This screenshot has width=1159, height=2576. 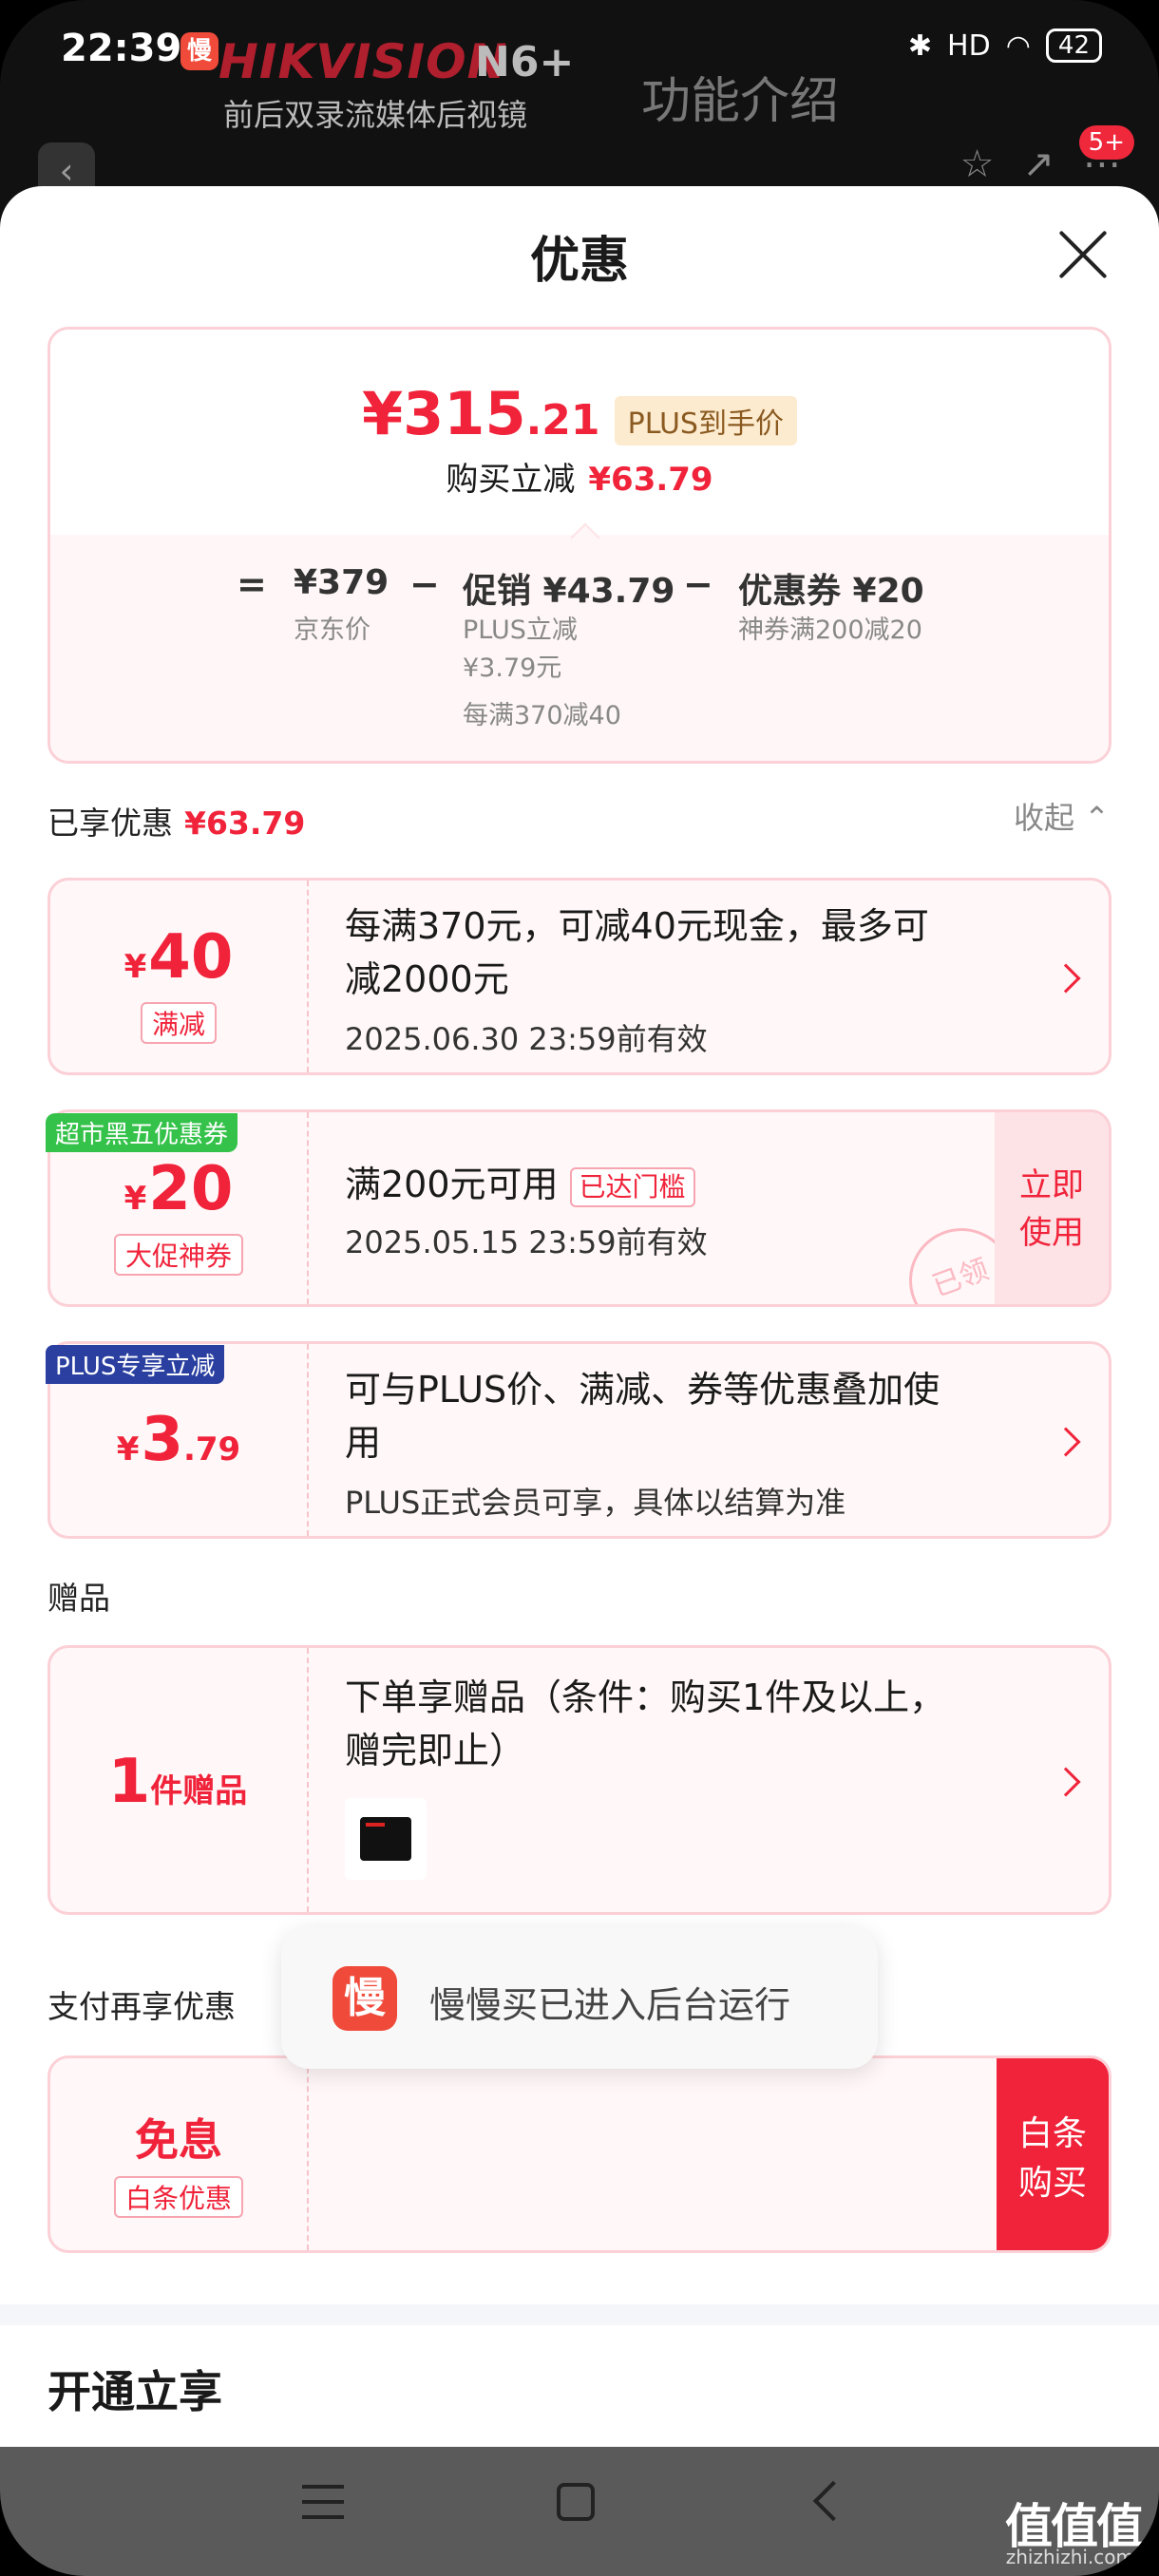 I want to click on system-nav-bar, so click(x=579, y=2511).